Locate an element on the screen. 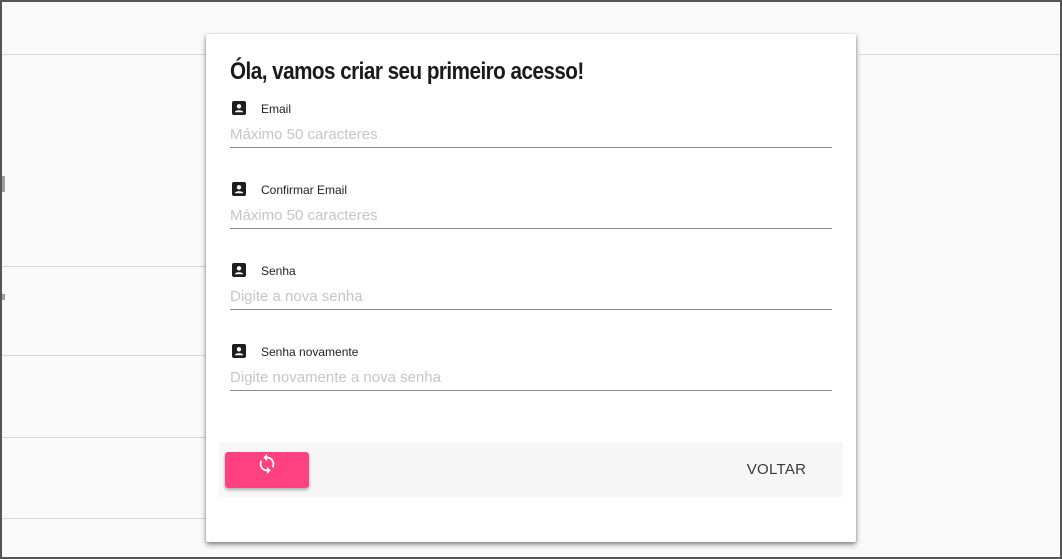 The height and width of the screenshot is (559, 1062). confirm-password-field: Senha novamente is located at coordinates (531, 373).